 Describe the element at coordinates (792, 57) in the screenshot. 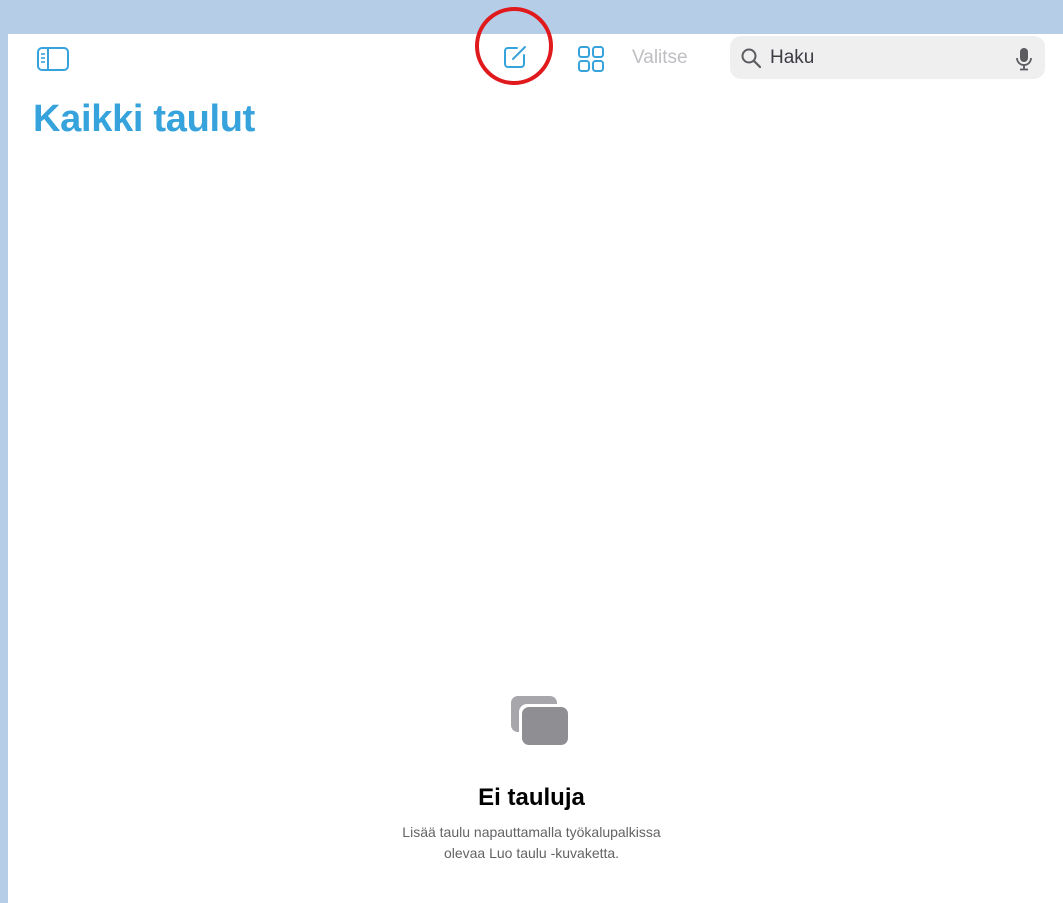

I see `search-placeholder: Haku` at that location.